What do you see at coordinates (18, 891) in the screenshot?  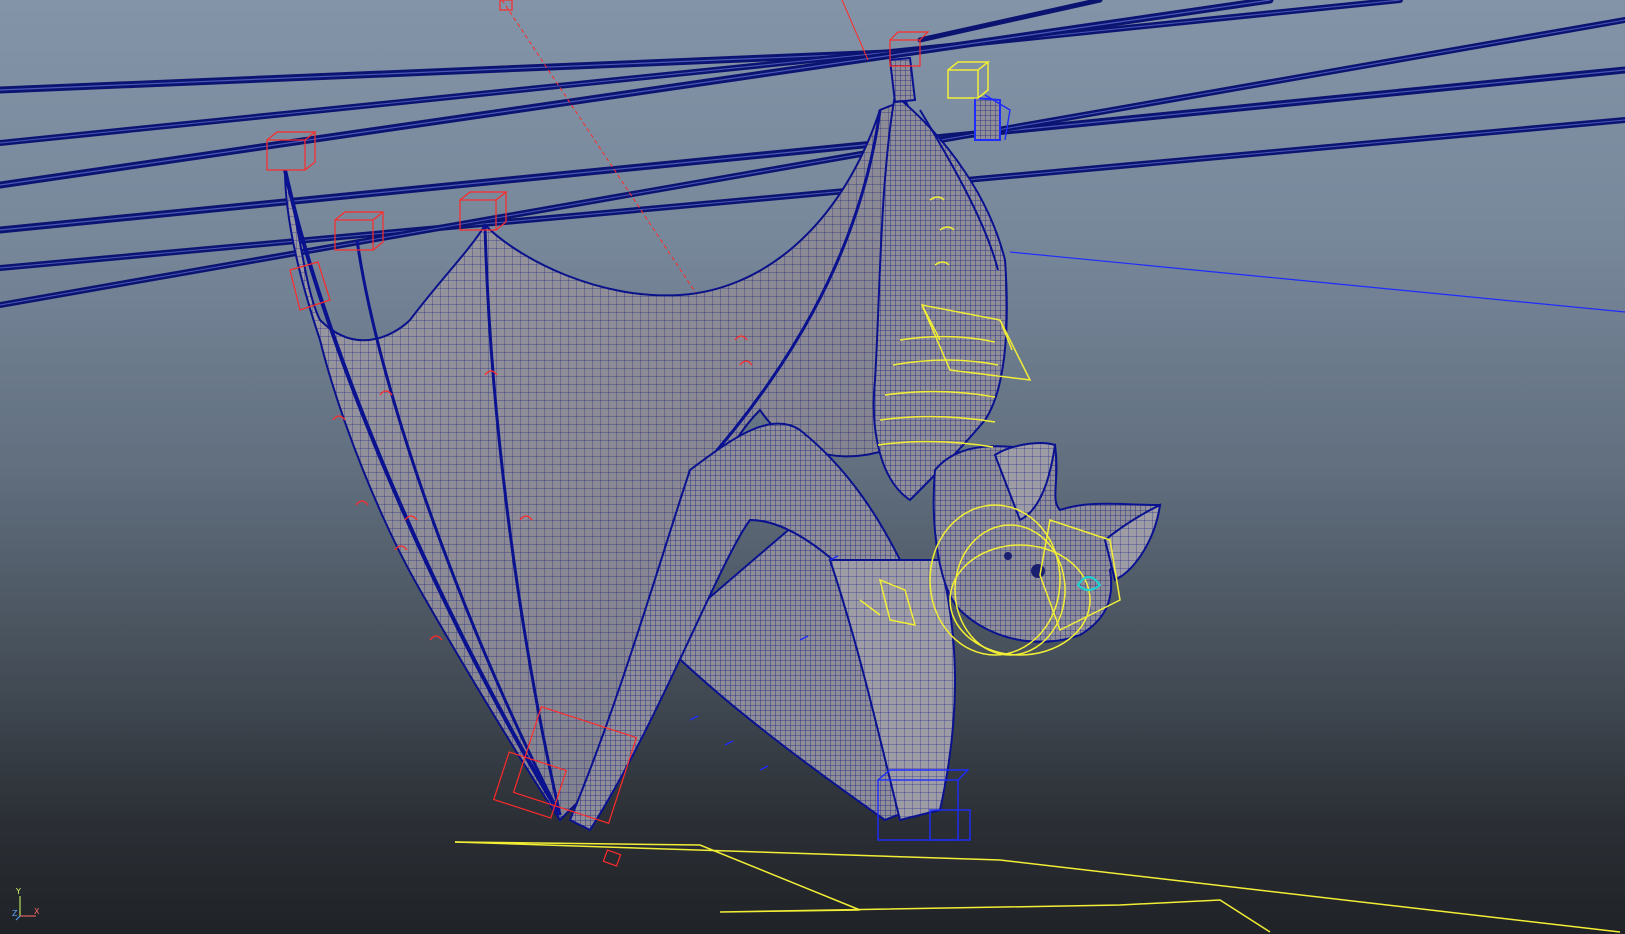 I see `axis-y-label: Y` at bounding box center [18, 891].